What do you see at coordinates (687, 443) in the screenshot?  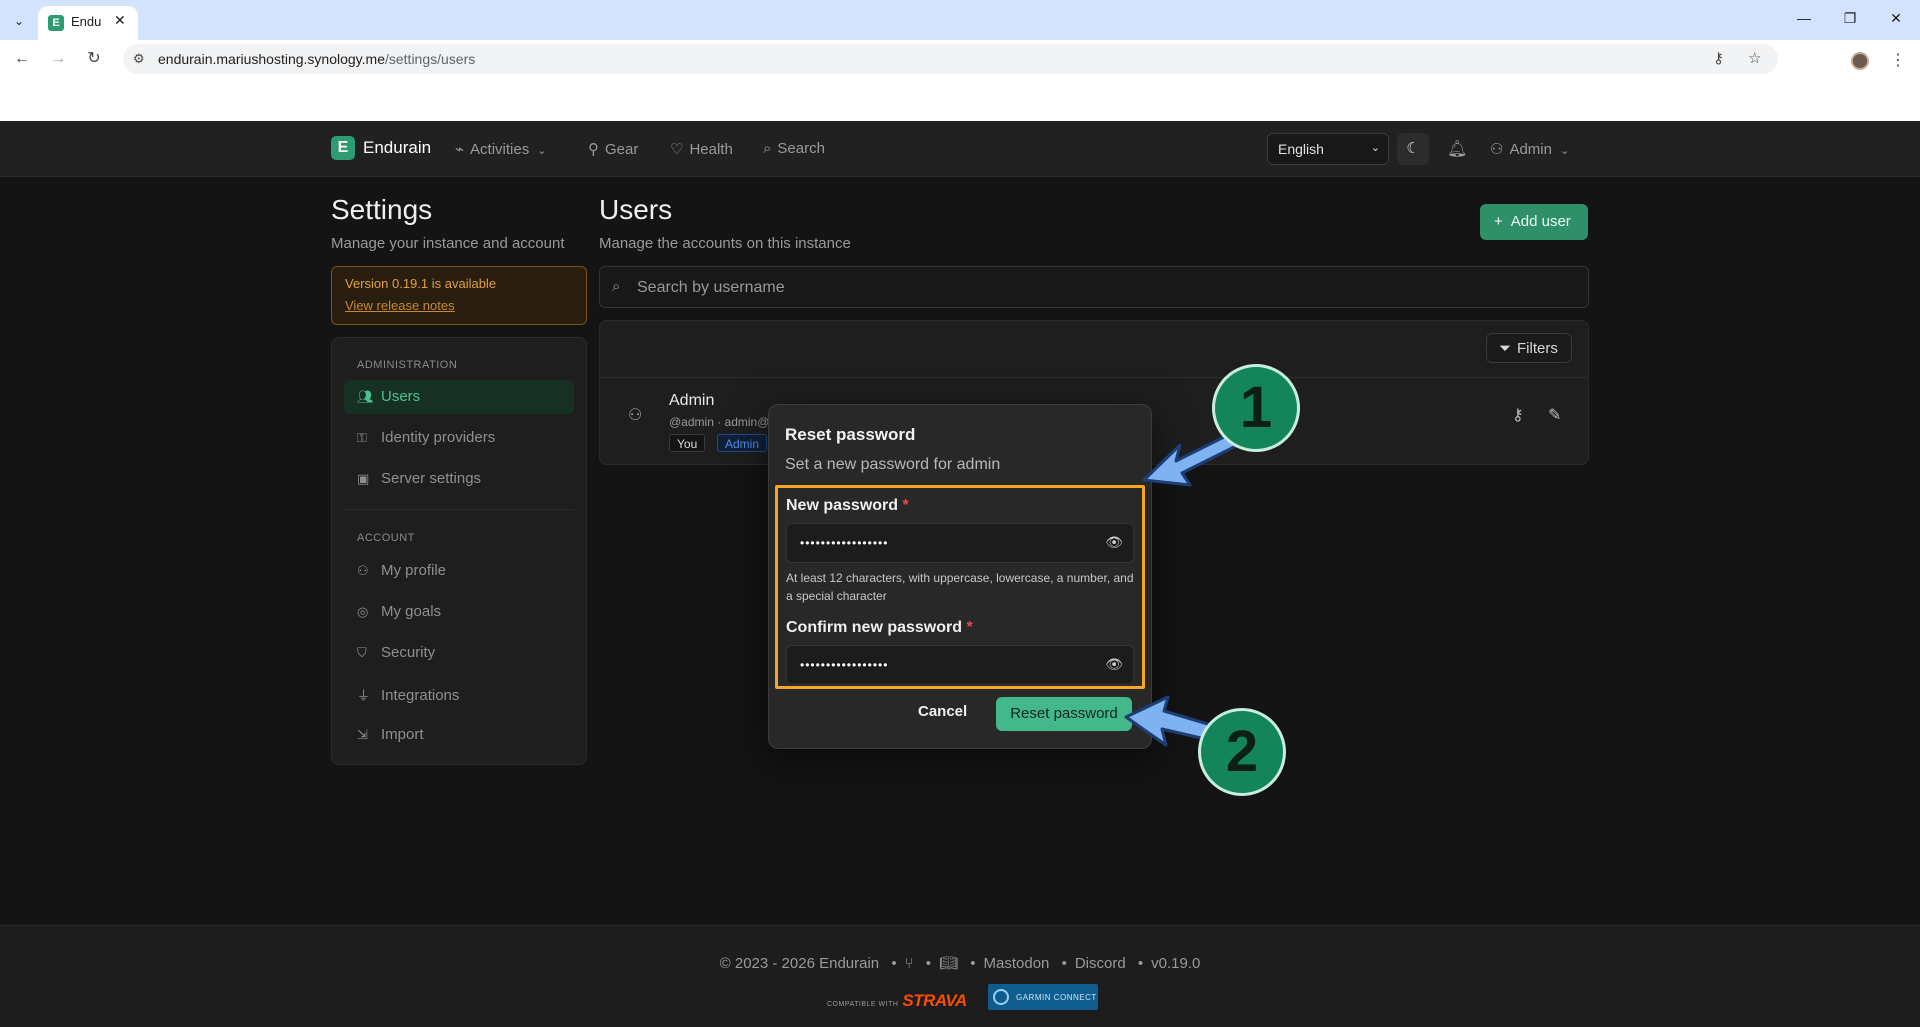 I see `you-badge: You` at bounding box center [687, 443].